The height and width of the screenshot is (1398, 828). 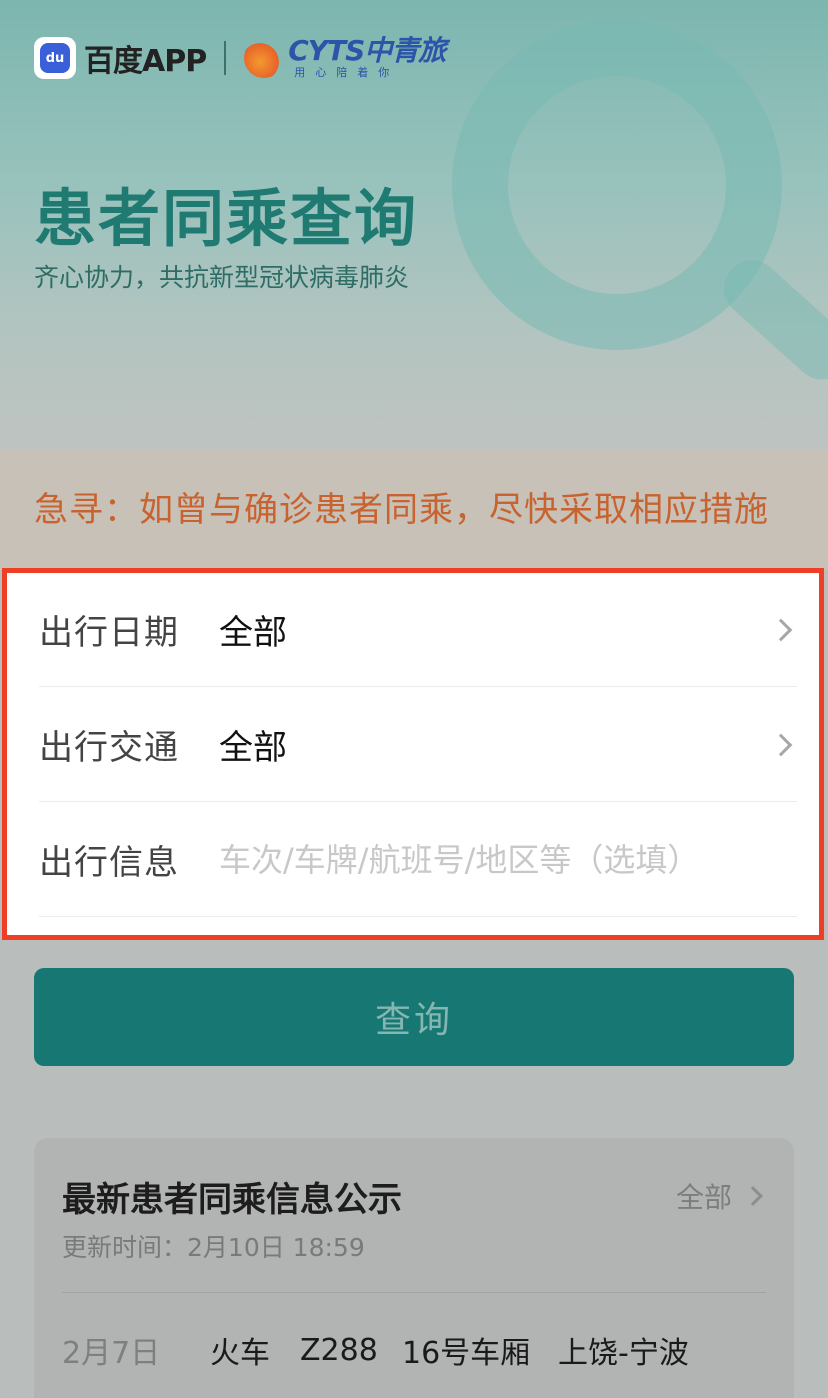 I want to click on view-all-link: 全部, so click(x=719, y=1196).